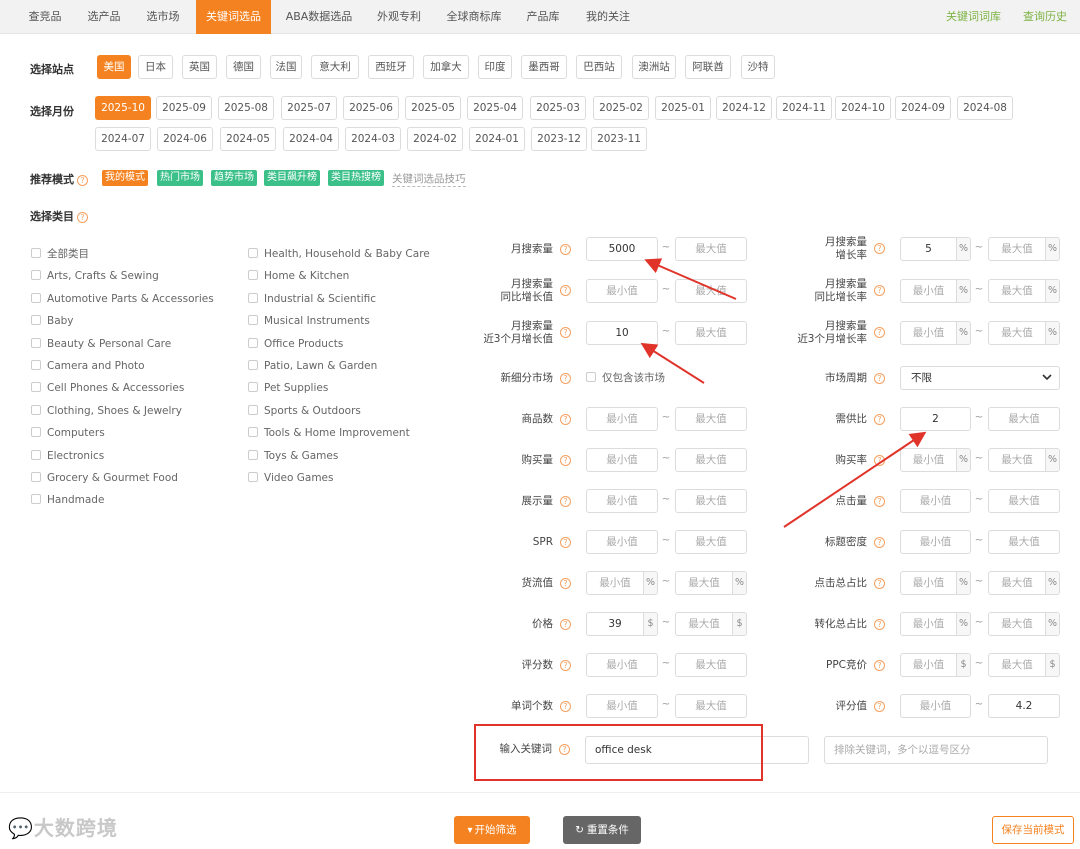 Image resolution: width=1080 pixels, height=849 pixels. I want to click on category-item: Video Games, so click(291, 478).